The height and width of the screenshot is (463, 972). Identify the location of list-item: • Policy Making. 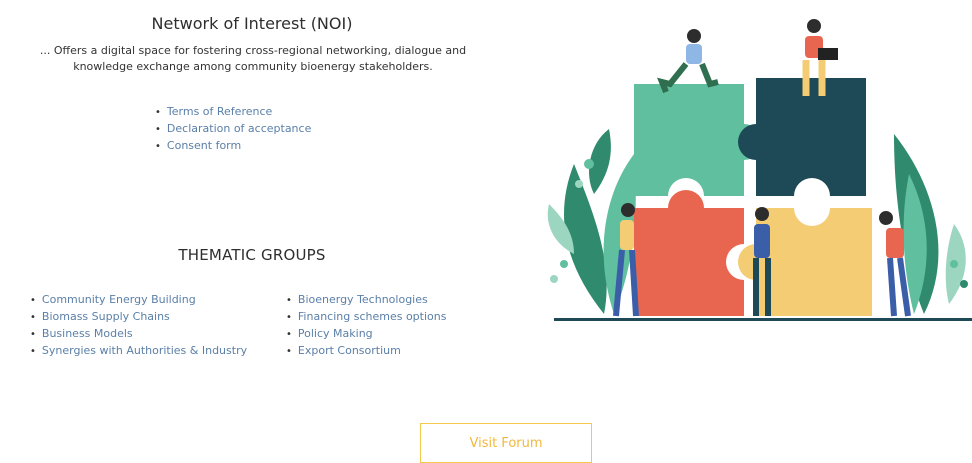
(366, 334).